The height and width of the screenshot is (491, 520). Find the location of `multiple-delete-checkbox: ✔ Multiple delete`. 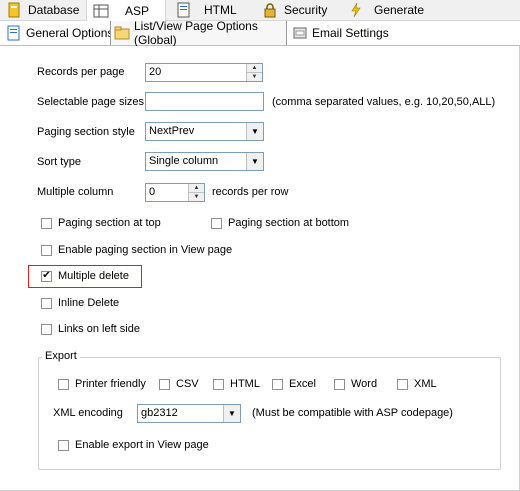

multiple-delete-checkbox: ✔ Multiple delete is located at coordinates (85, 276).